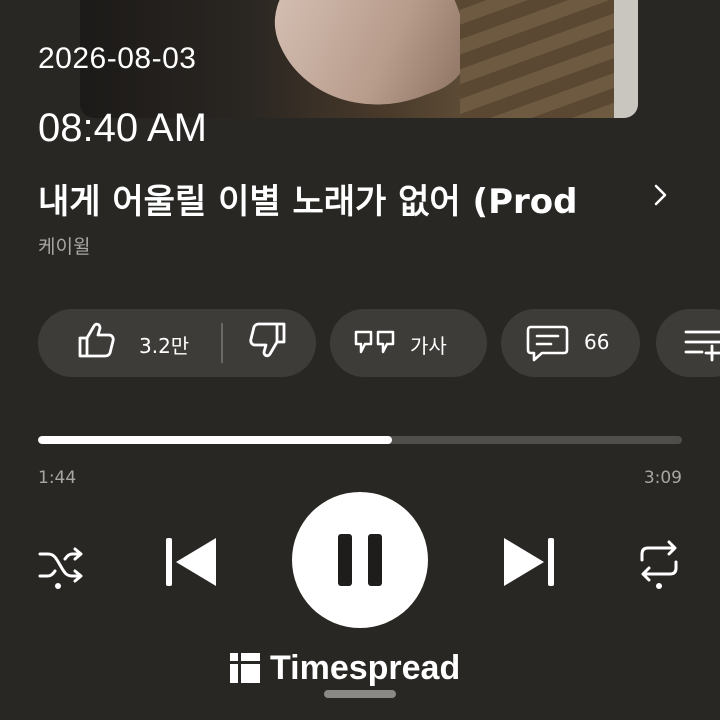 The height and width of the screenshot is (720, 720). I want to click on thumbs-up-icon, so click(96, 340).